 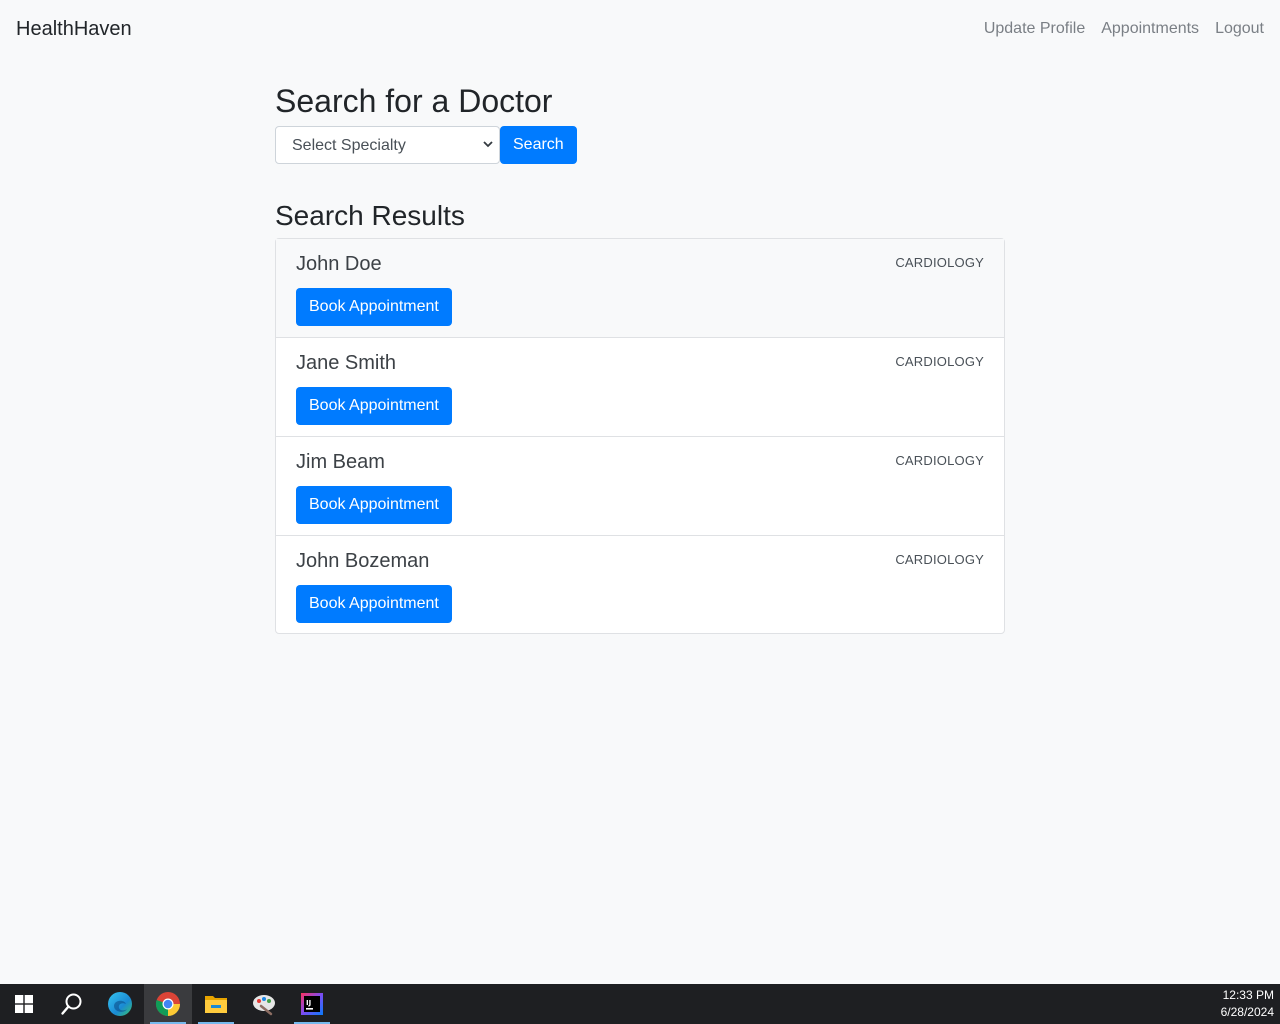 What do you see at coordinates (1239, 29) in the screenshot?
I see `nav-link-logout: Logout` at bounding box center [1239, 29].